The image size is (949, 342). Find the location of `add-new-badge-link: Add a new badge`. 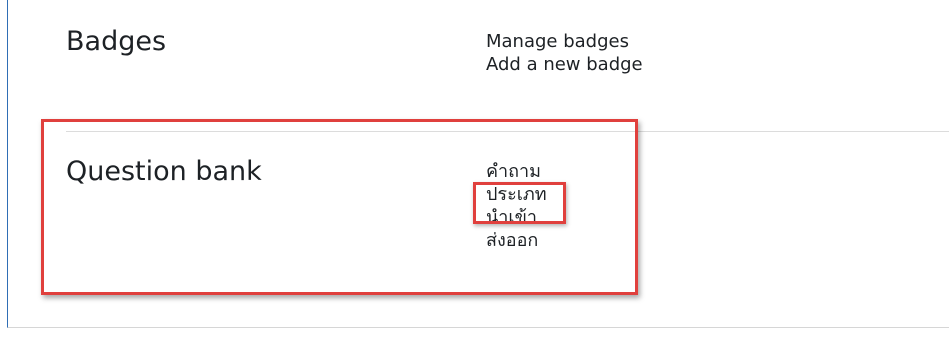

add-new-badge-link: Add a new badge is located at coordinates (564, 64).